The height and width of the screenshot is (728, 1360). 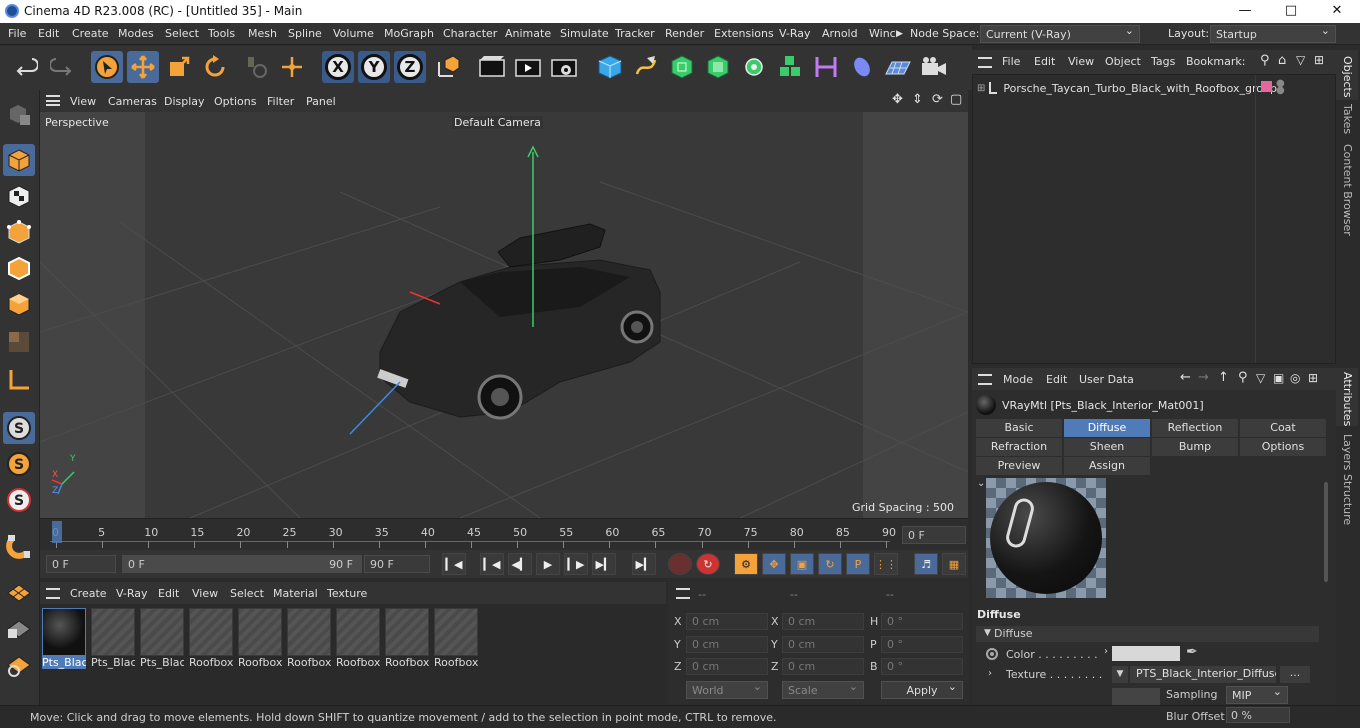 What do you see at coordinates (19, 114) in the screenshot?
I see `make-editable-icon` at bounding box center [19, 114].